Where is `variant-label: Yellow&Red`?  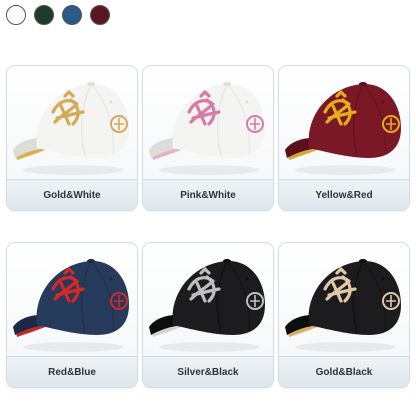 variant-label: Yellow&Red is located at coordinates (344, 194).